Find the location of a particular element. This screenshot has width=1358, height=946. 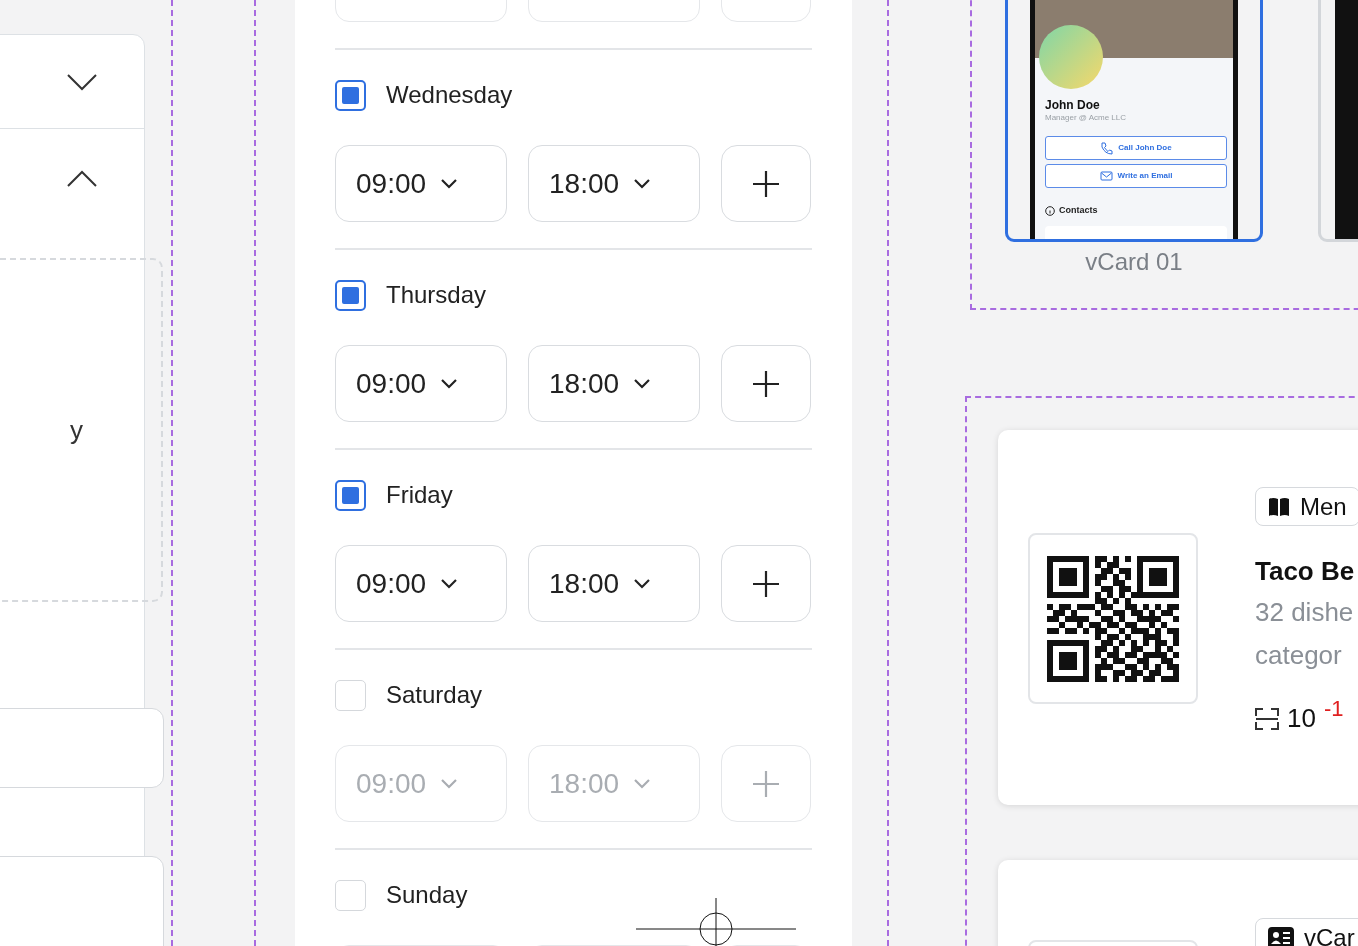

book-icon is located at coordinates (1279, 506).